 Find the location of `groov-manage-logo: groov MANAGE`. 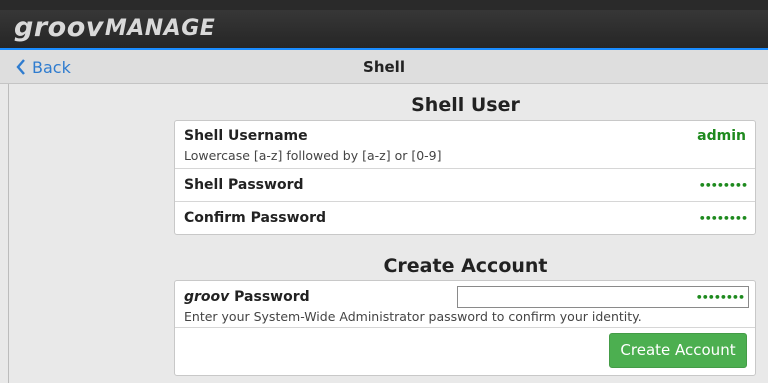

groov-manage-logo: groov MANAGE is located at coordinates (114, 27).